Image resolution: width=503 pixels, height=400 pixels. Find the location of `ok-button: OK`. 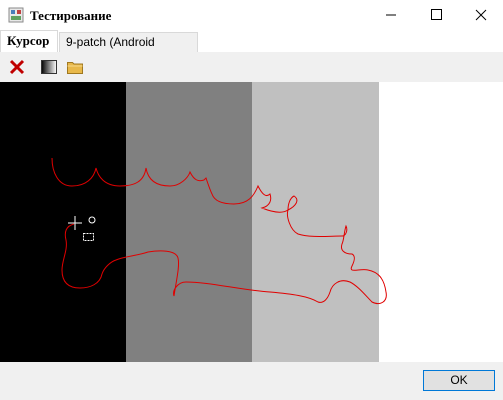

ok-button: OK is located at coordinates (459, 380).